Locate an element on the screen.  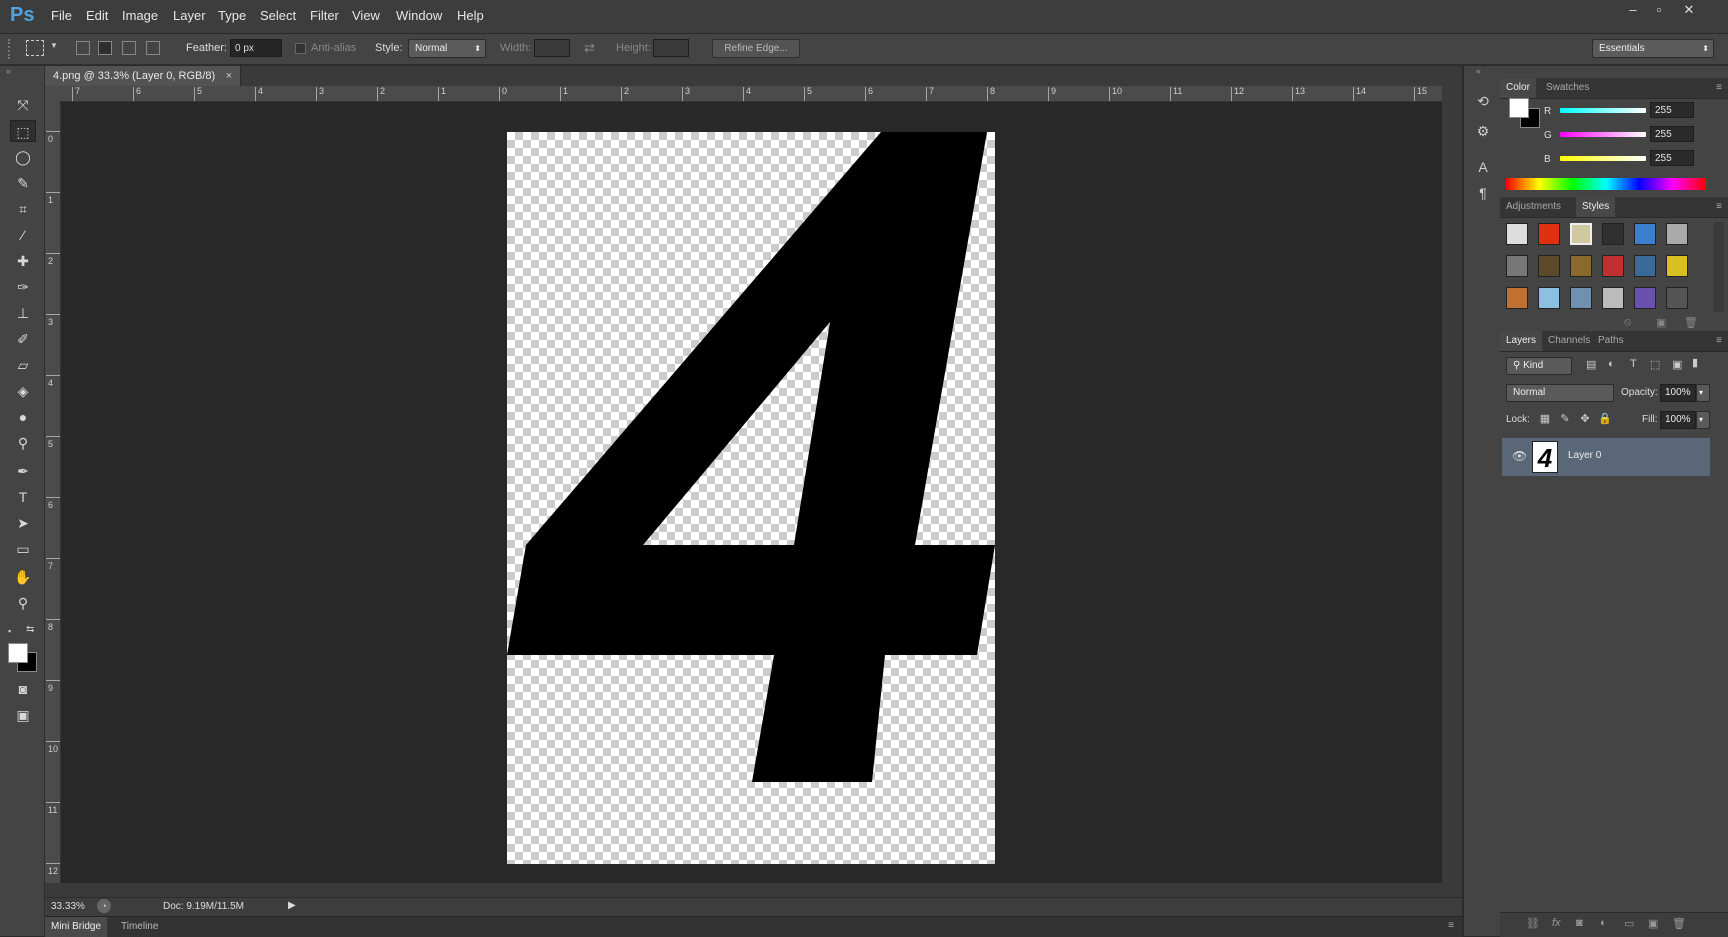
paint-bucket-tool-icon: ◈ is located at coordinates (23, 391).